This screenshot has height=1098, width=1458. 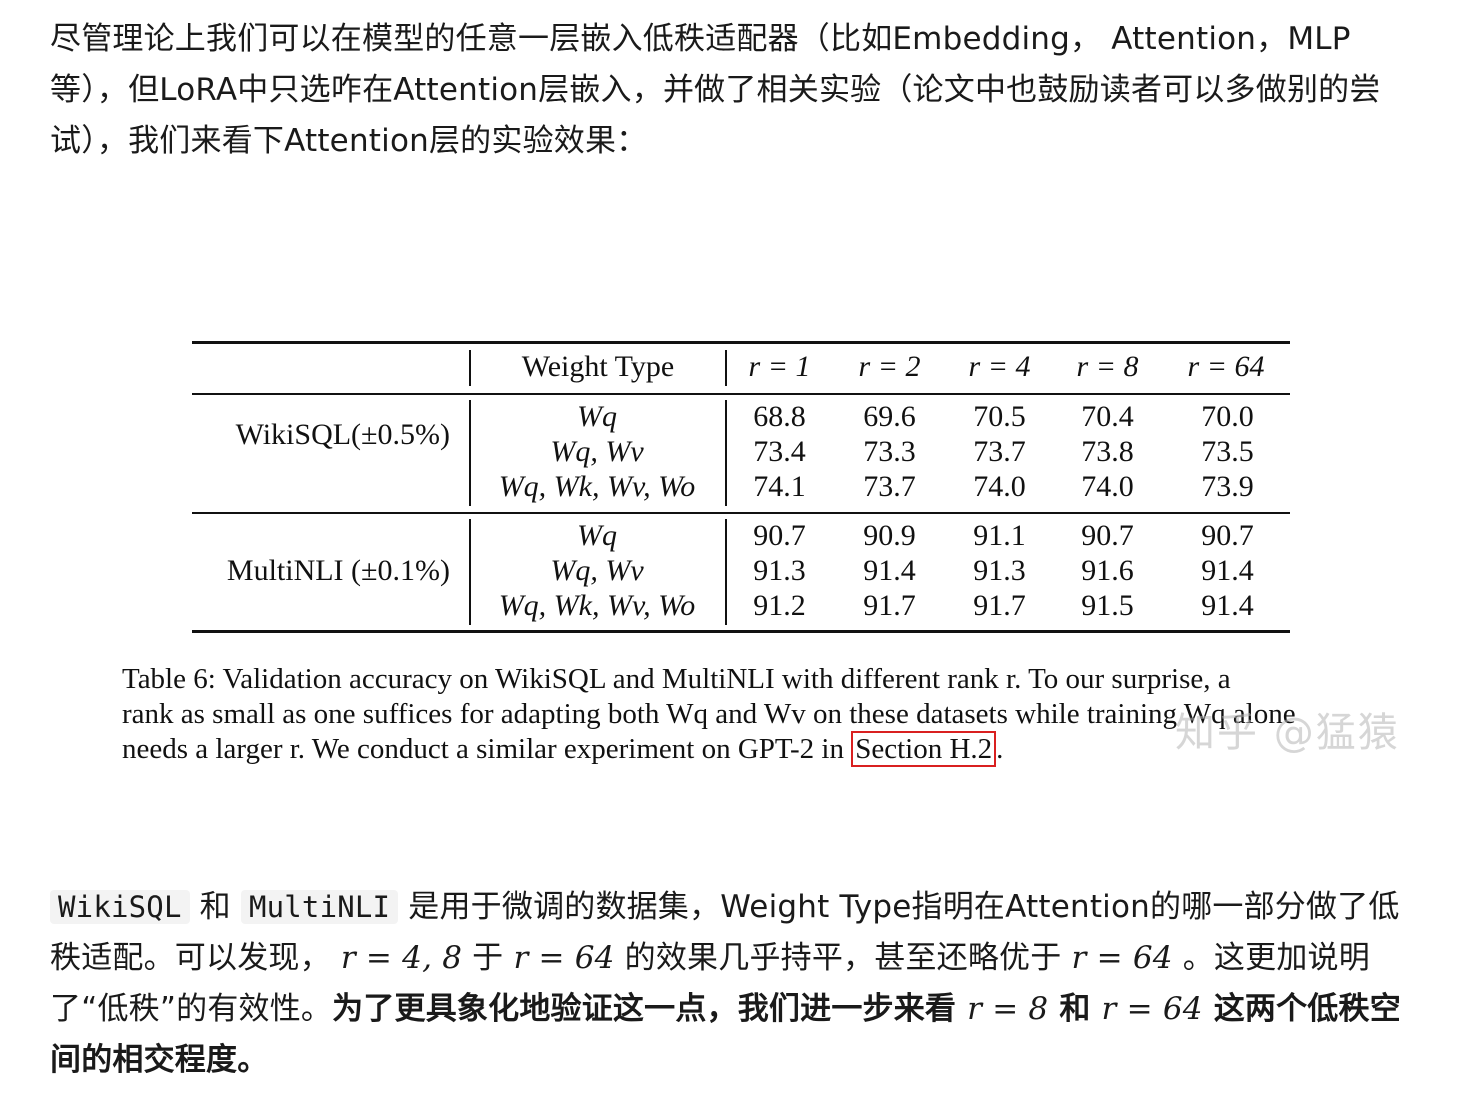 I want to click on section-h2-link: Section H.2, so click(x=924, y=749).